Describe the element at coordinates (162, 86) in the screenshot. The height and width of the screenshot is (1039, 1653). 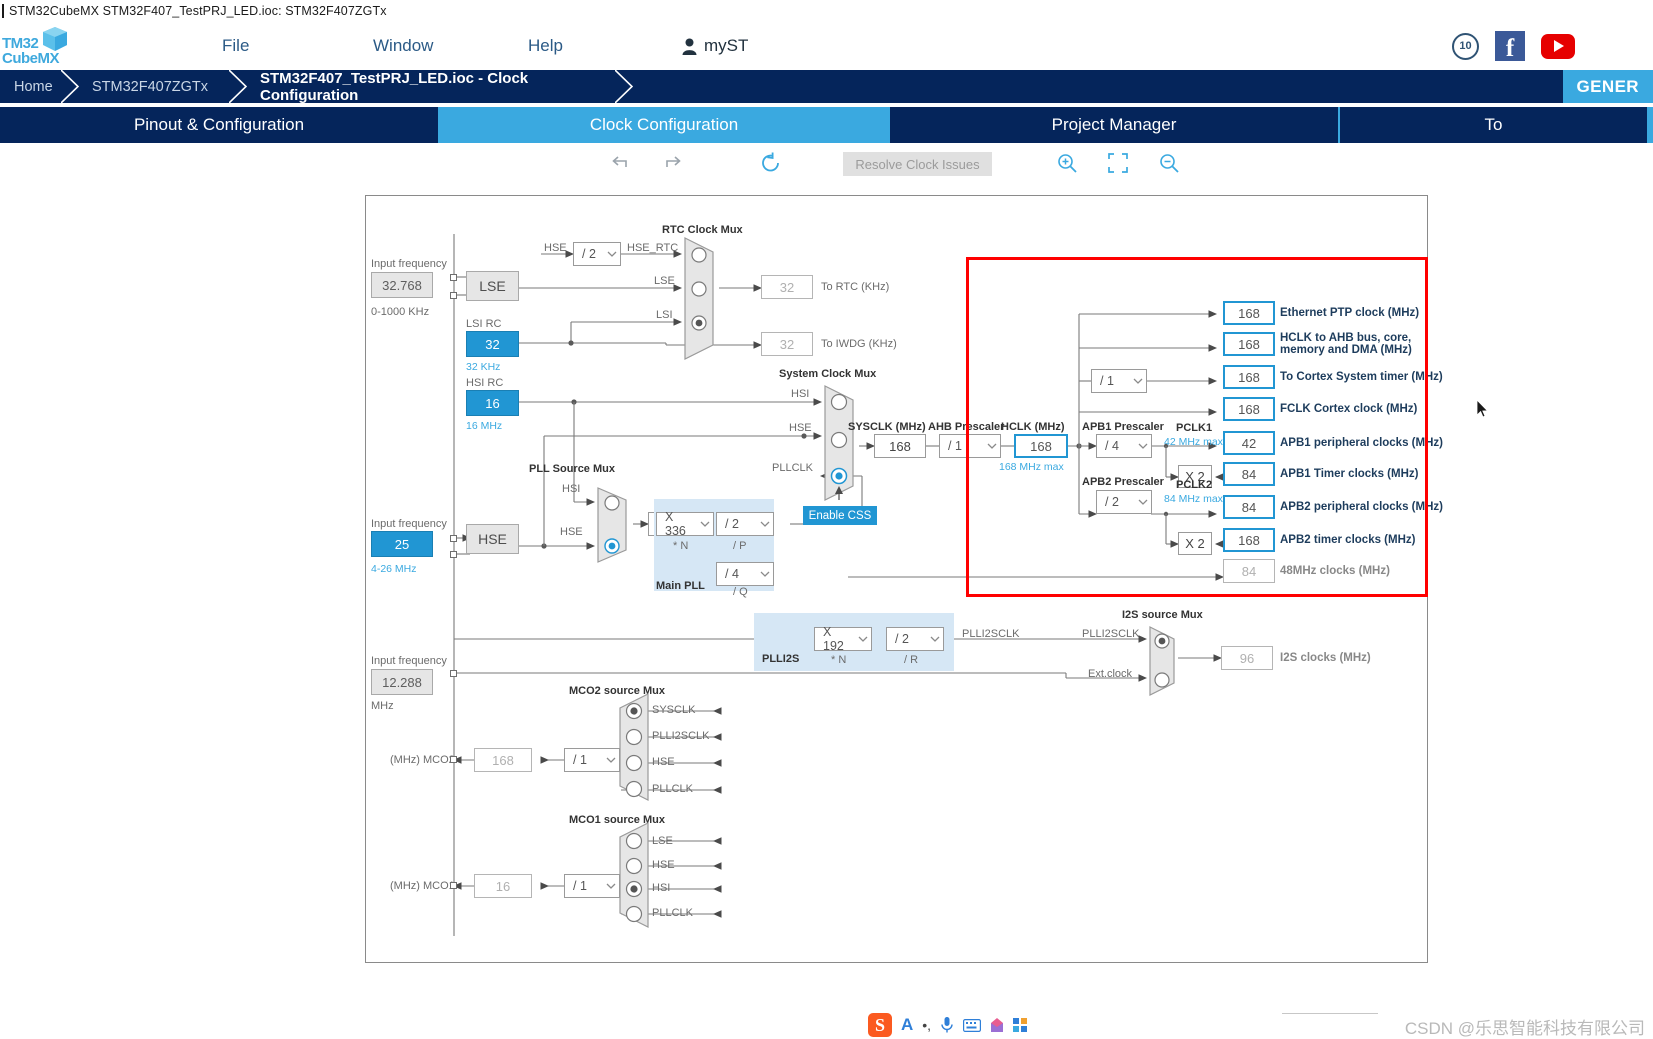
I see `breadcrumb-item-device: STM32F407ZGTx` at that location.